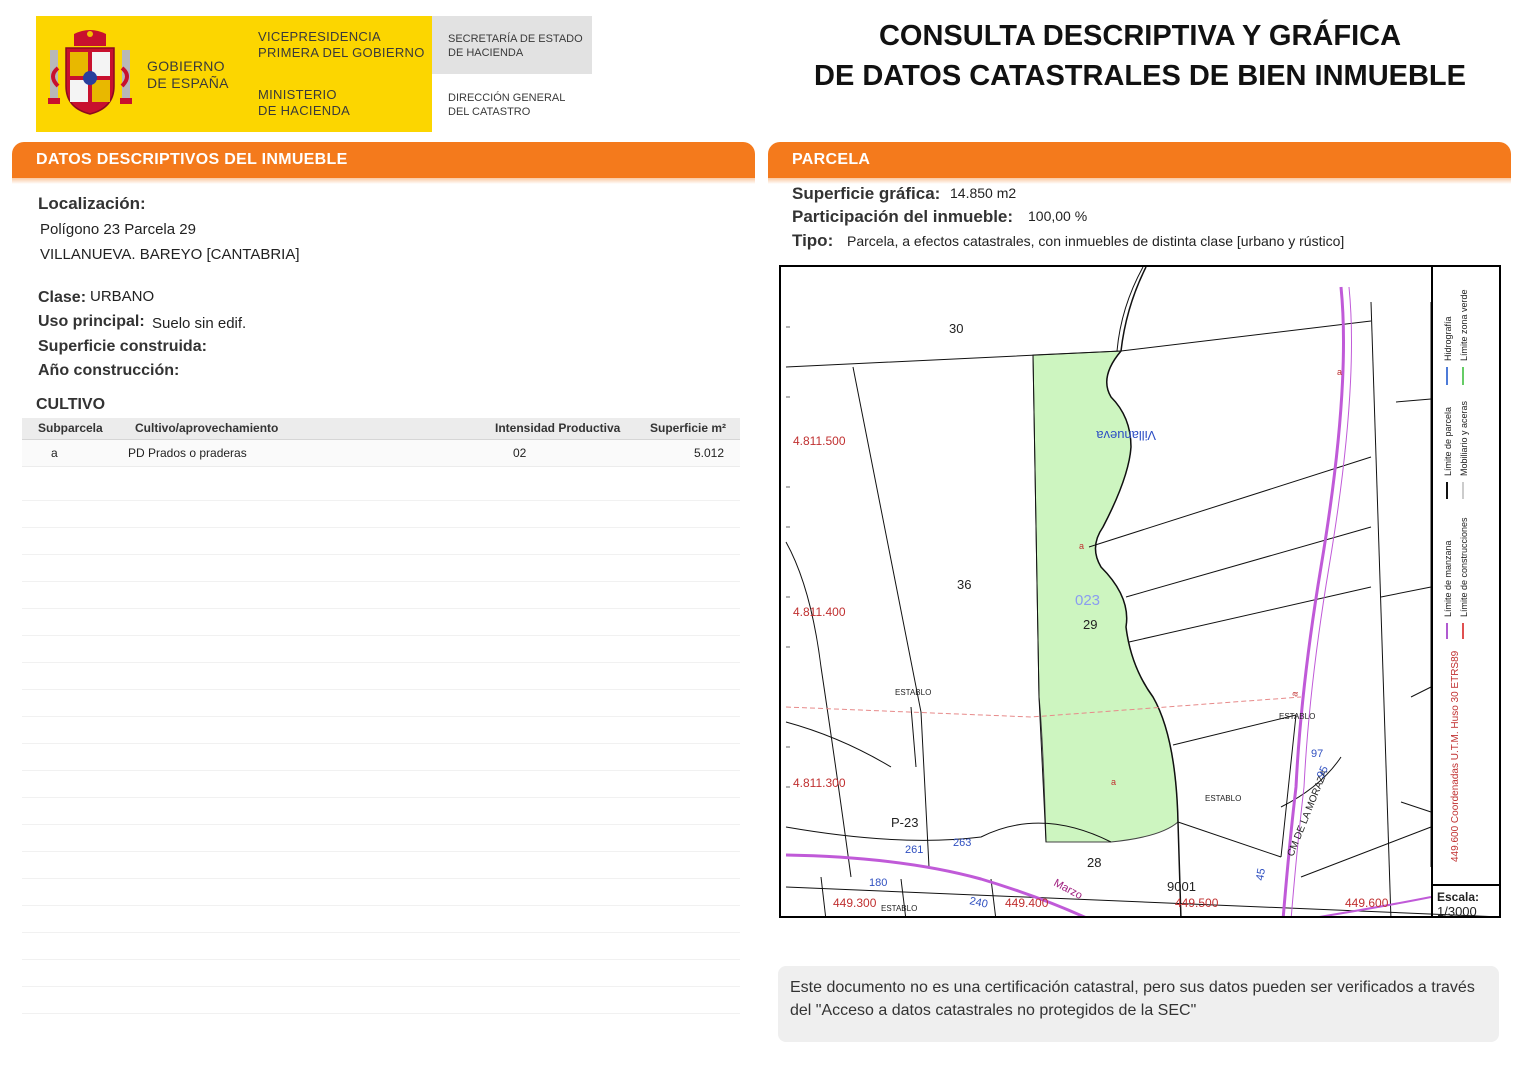 This screenshot has height=1080, width=1527. I want to click on x-coordinate: 449.400, so click(1027, 903).